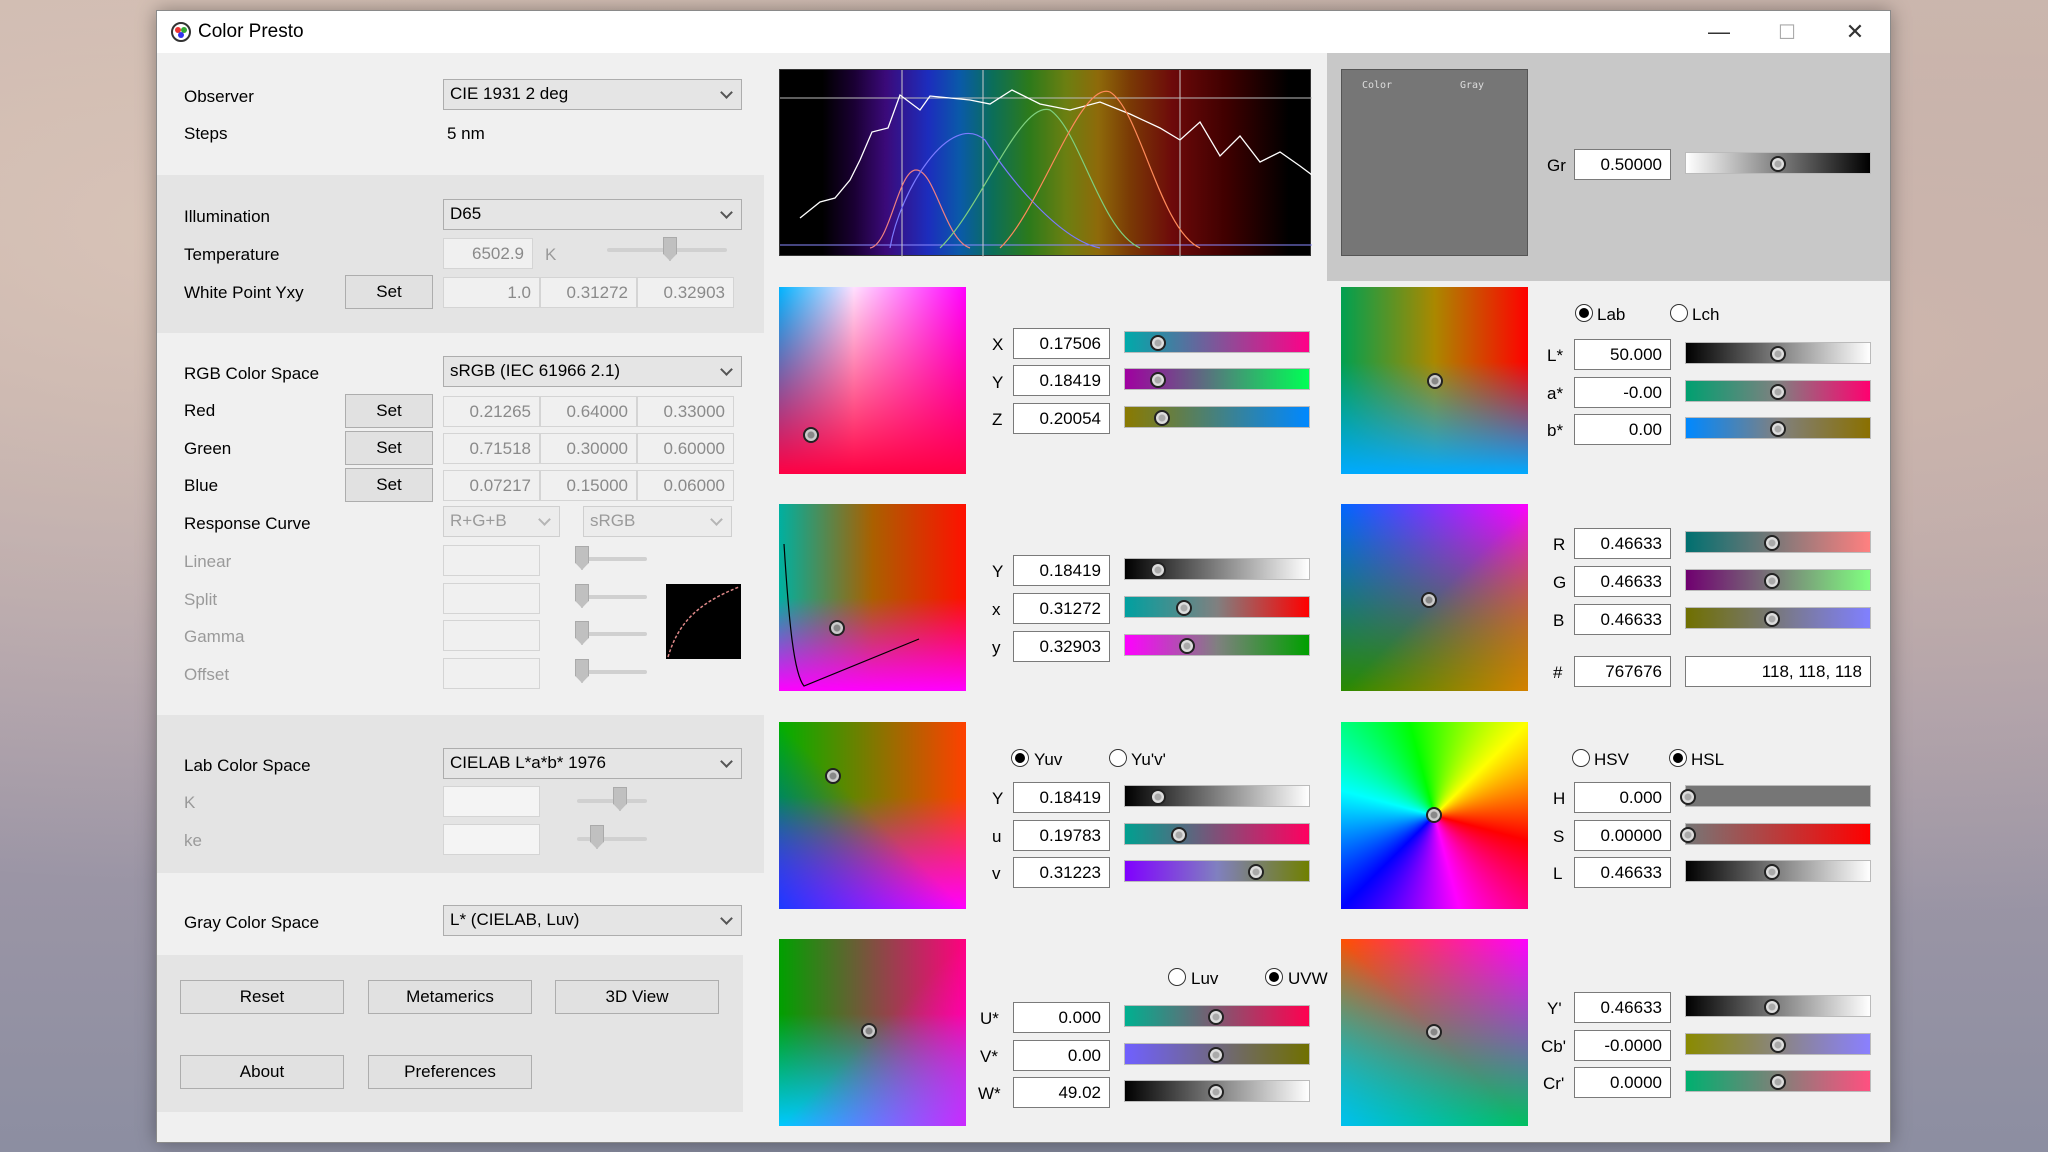  Describe the element at coordinates (1061, 570) in the screenshot. I see `yxy-Y-field: 0.18419` at that location.